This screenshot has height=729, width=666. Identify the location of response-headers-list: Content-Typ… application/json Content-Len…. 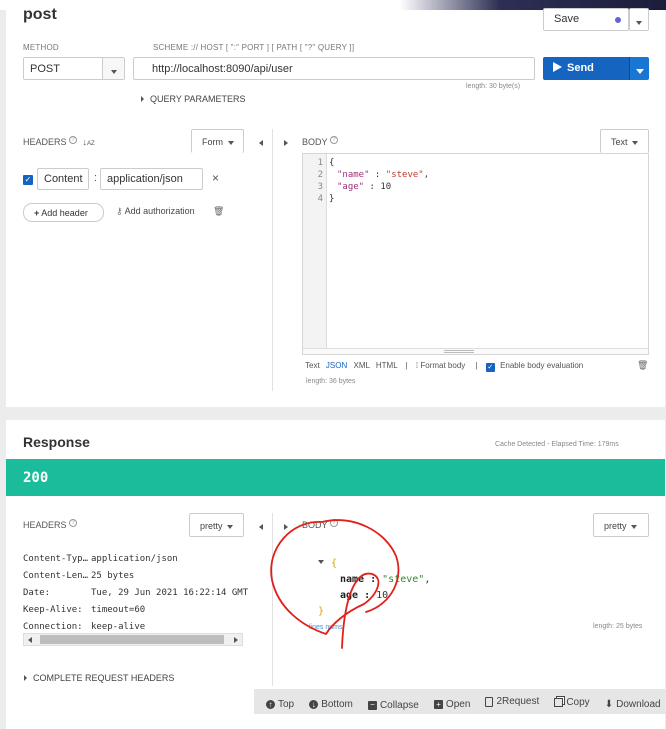
(135, 593).